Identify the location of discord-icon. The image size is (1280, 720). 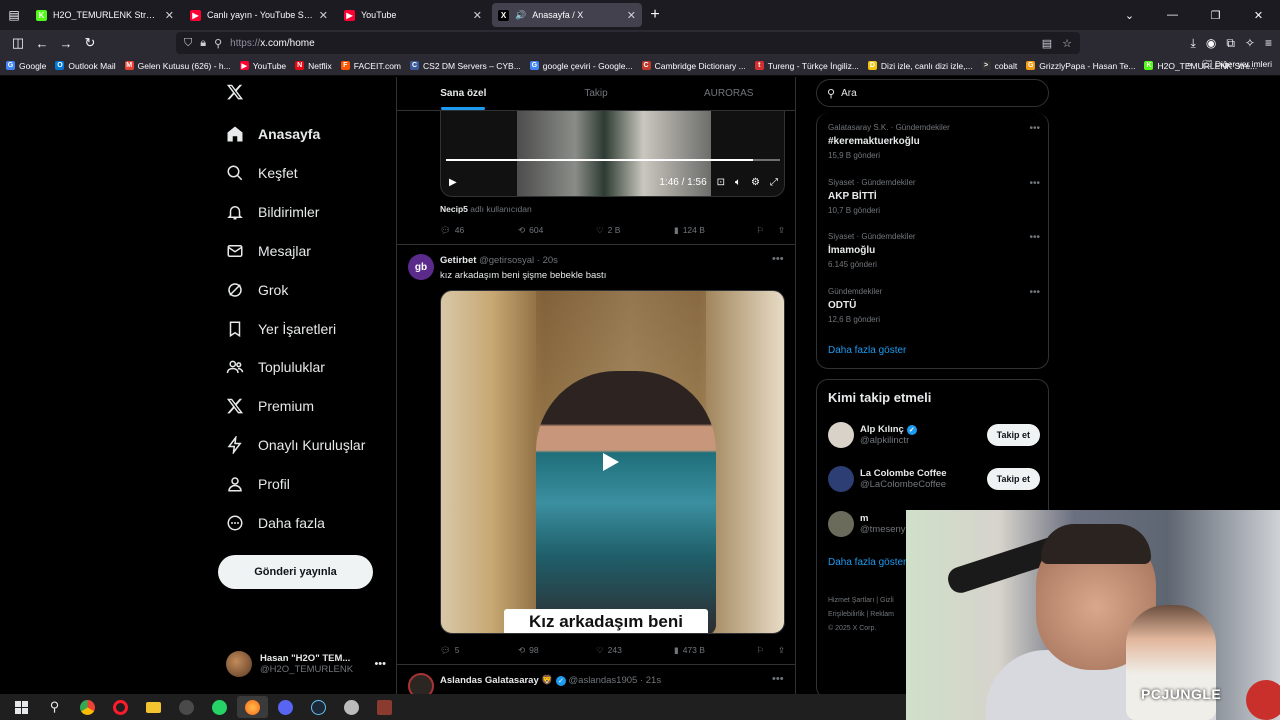
(285, 707).